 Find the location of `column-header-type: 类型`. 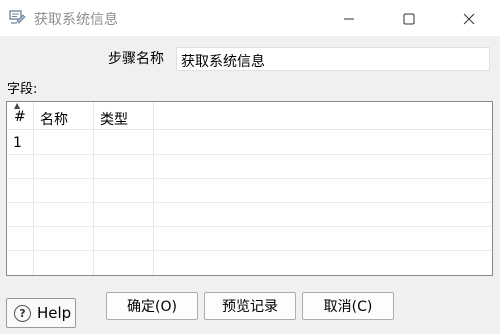

column-header-type: 类型 is located at coordinates (114, 119).